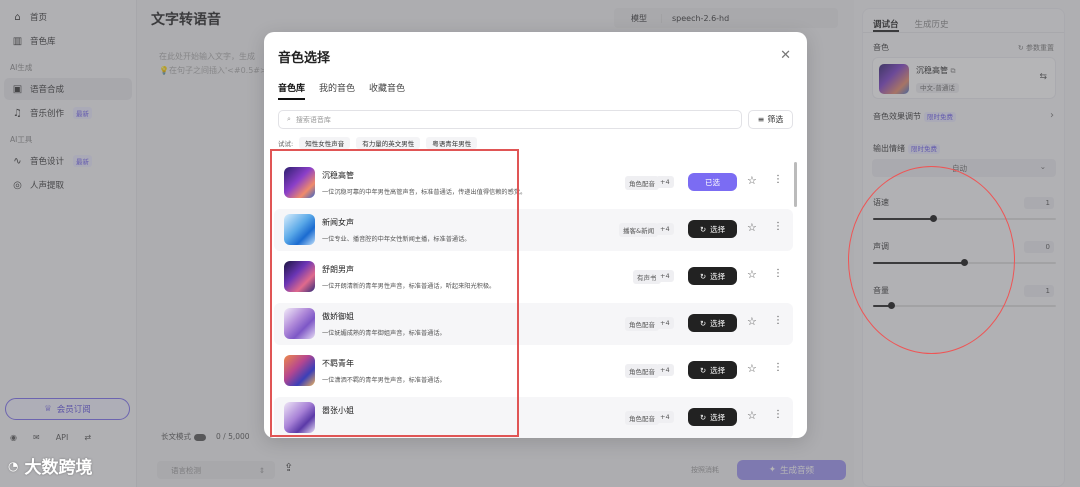  I want to click on search-icon: ⌕, so click(289, 119).